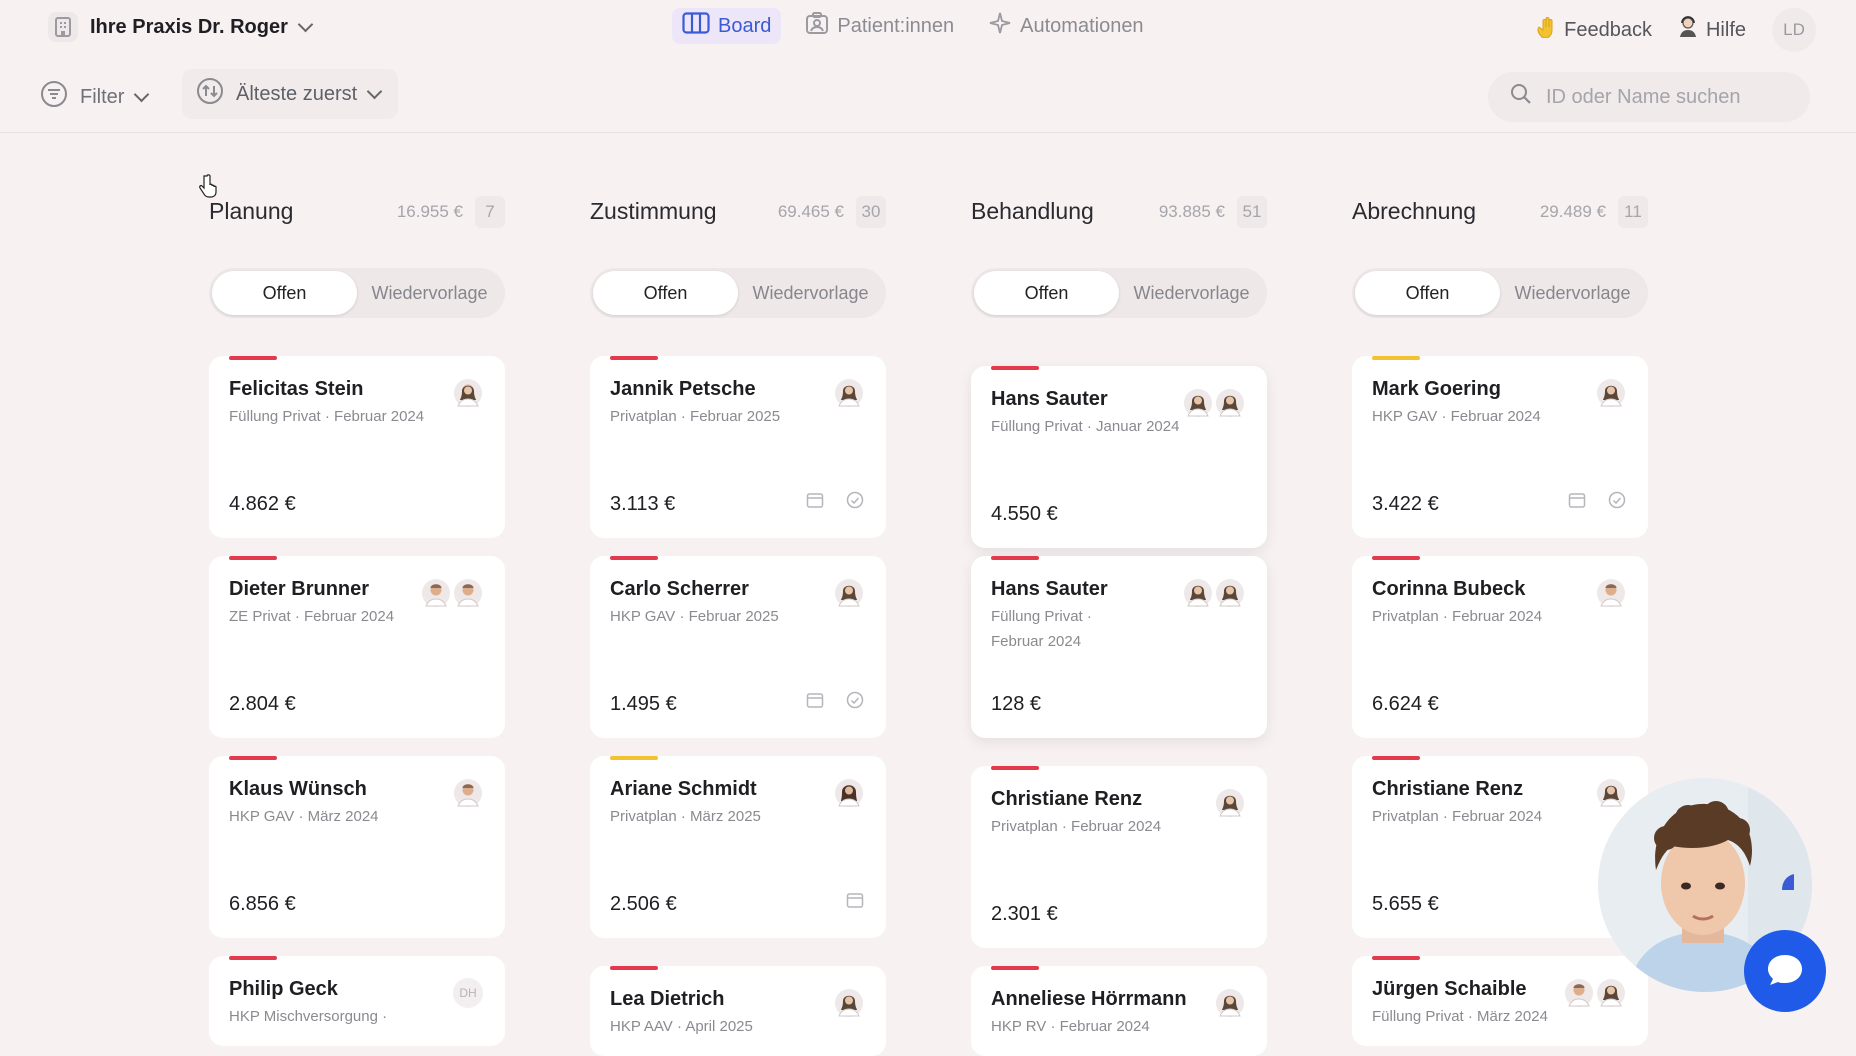 The width and height of the screenshot is (1856, 1056). I want to click on nav-automations: Automationen, so click(1065, 26).